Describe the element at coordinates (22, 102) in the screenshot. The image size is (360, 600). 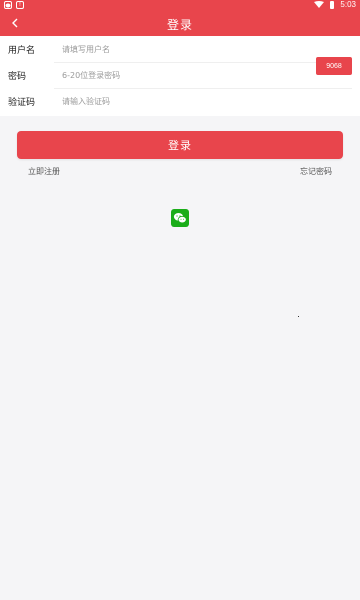
I see `captcha-label: 验证码` at that location.